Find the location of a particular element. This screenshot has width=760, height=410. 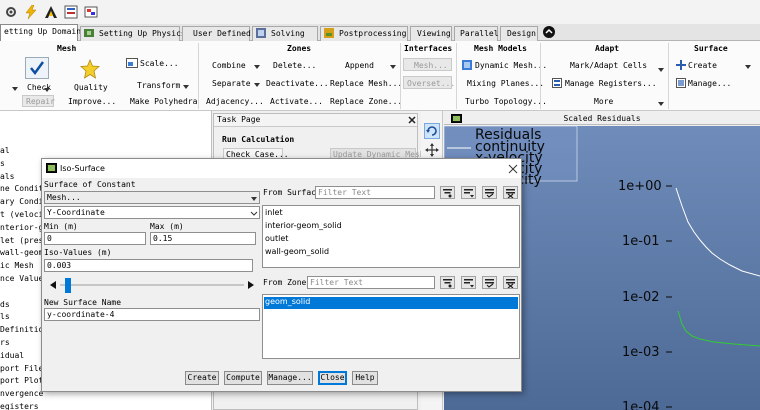

iso-slider-track is located at coordinates (152, 285).